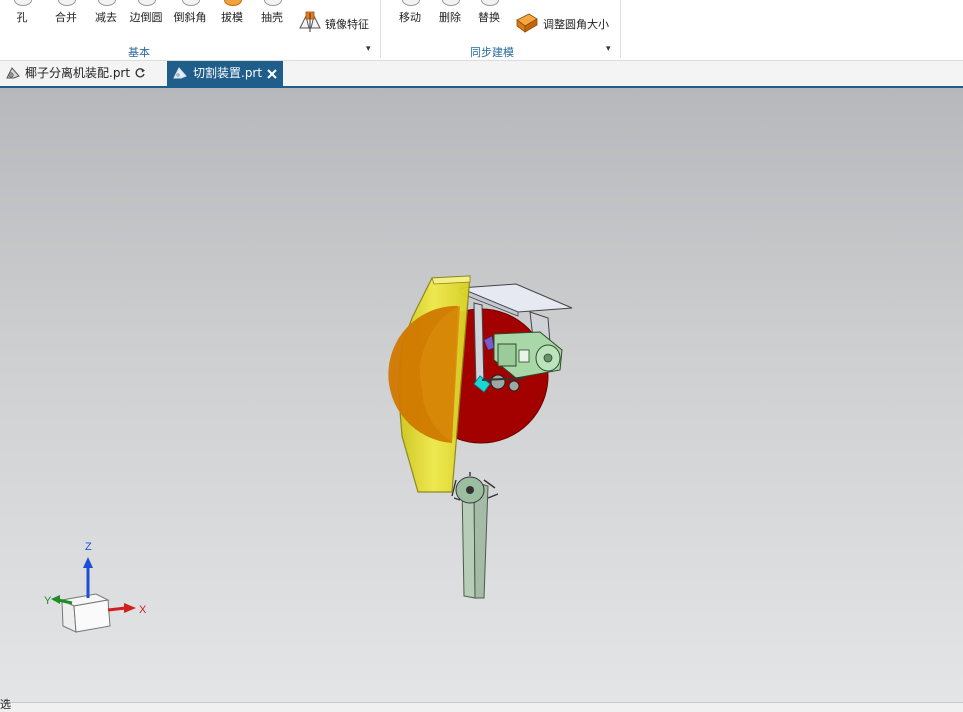 This screenshot has width=963, height=712. What do you see at coordinates (470, 490) in the screenshot?
I see `lower-pulley-hub` at bounding box center [470, 490].